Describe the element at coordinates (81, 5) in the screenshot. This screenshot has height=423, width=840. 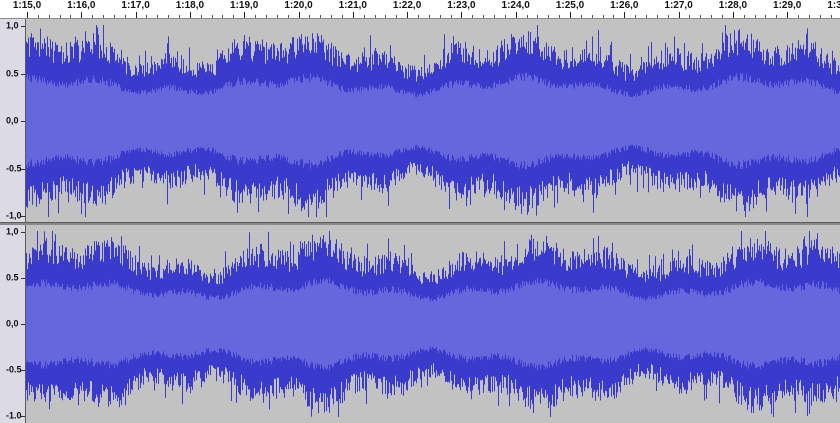
I see `timeline-tick-label: 1:16,0` at that location.